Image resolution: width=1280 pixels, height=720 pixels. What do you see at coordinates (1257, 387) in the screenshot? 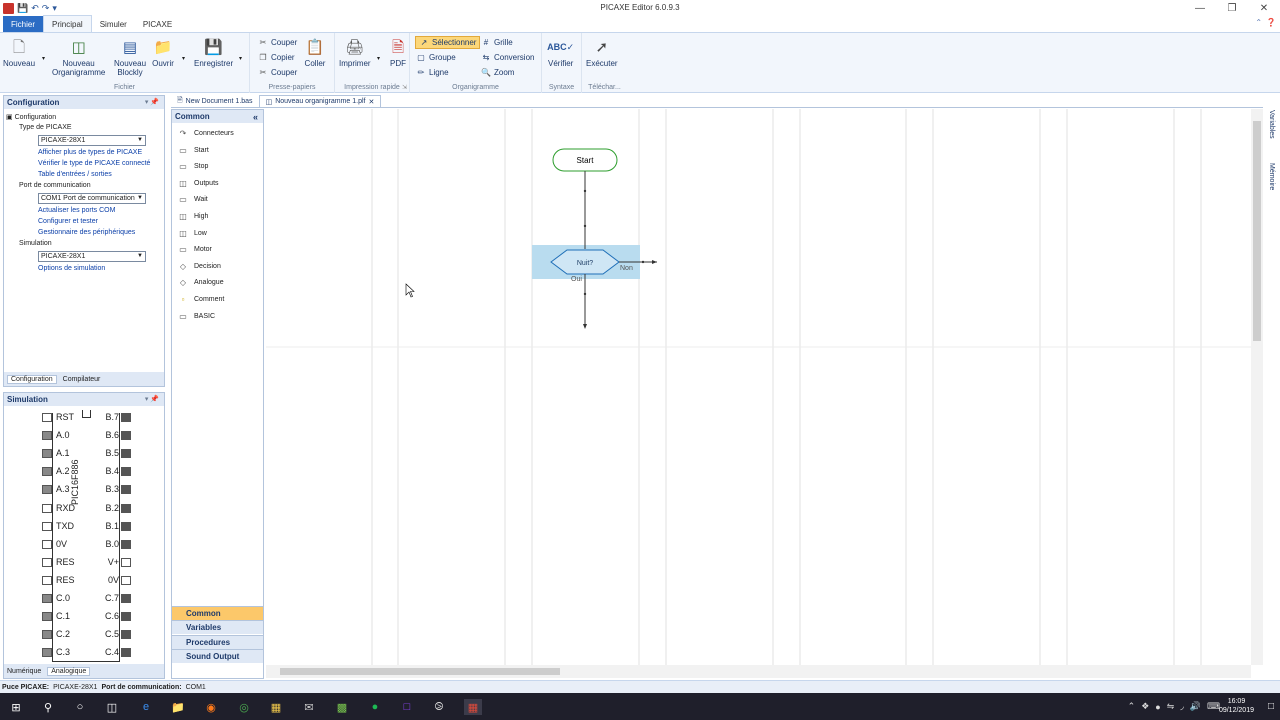
I see `vertical-scrollbar` at bounding box center [1257, 387].